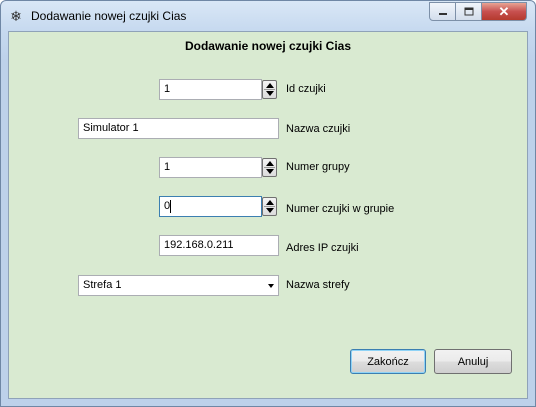  I want to click on minimize-button, so click(442, 11).